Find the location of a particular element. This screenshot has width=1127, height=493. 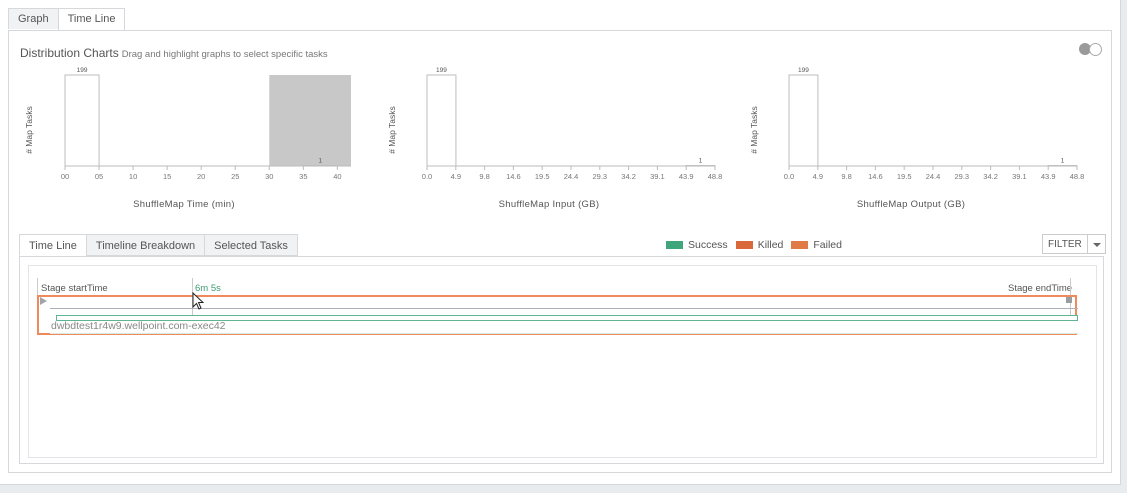

x-tick-label: 30 is located at coordinates (269, 176).